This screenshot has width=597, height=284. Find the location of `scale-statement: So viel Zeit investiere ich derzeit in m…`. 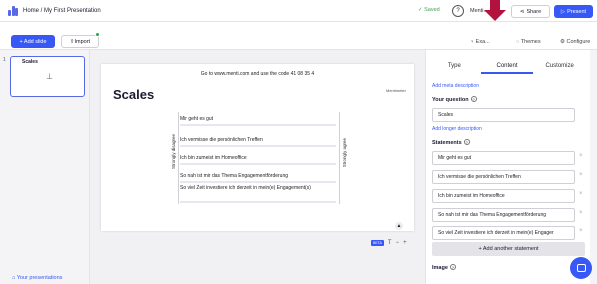

scale-statement: So viel Zeit investiere ich derzeit in m… is located at coordinates (245, 188).